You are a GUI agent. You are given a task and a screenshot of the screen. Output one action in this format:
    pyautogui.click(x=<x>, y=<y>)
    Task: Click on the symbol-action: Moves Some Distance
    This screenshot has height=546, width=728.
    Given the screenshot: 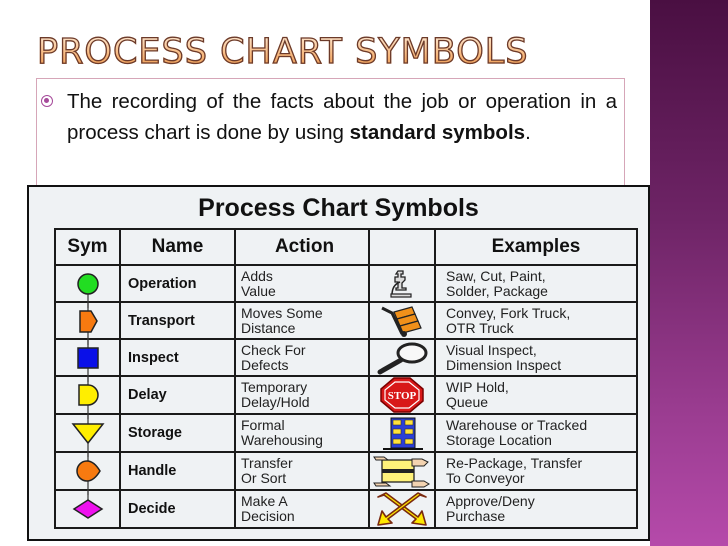 What is the action you would take?
    pyautogui.click(x=302, y=320)
    